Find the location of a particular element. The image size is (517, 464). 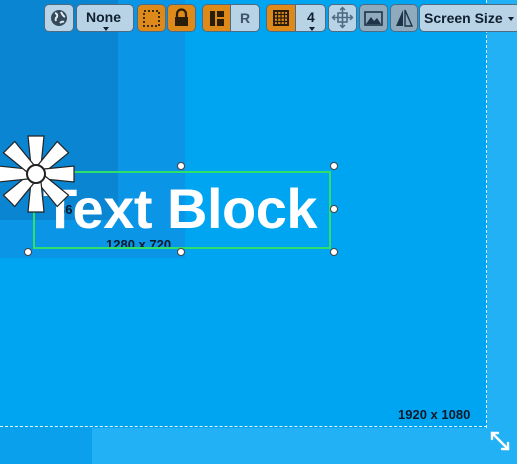

grid-snap-toggle is located at coordinates (281, 18).